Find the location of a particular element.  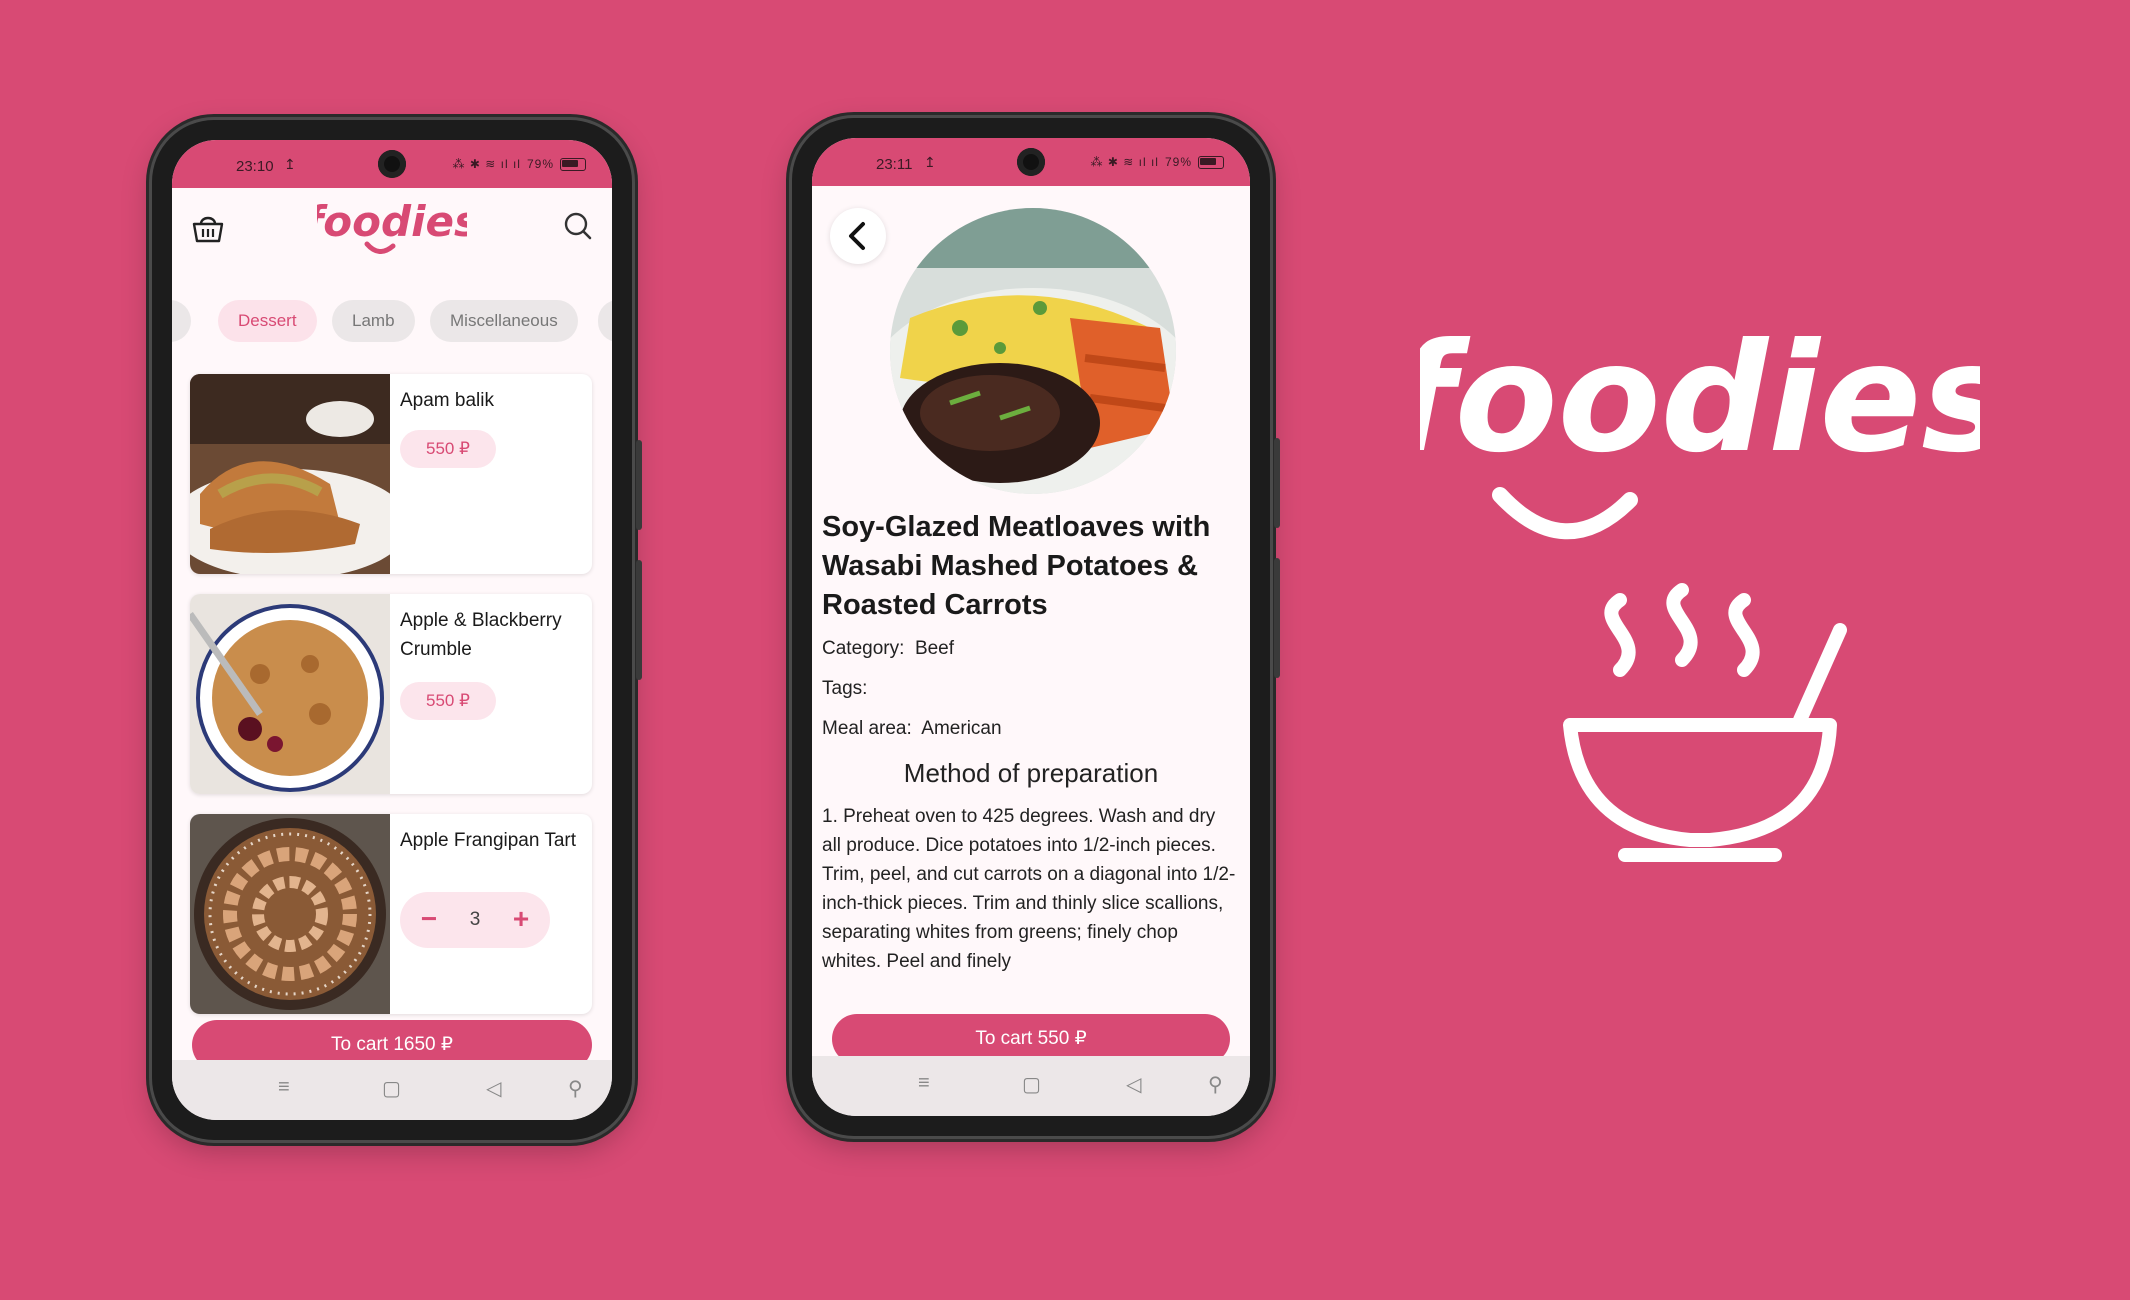

product-card: Apam balik 550 ₽ is located at coordinates (391, 474).